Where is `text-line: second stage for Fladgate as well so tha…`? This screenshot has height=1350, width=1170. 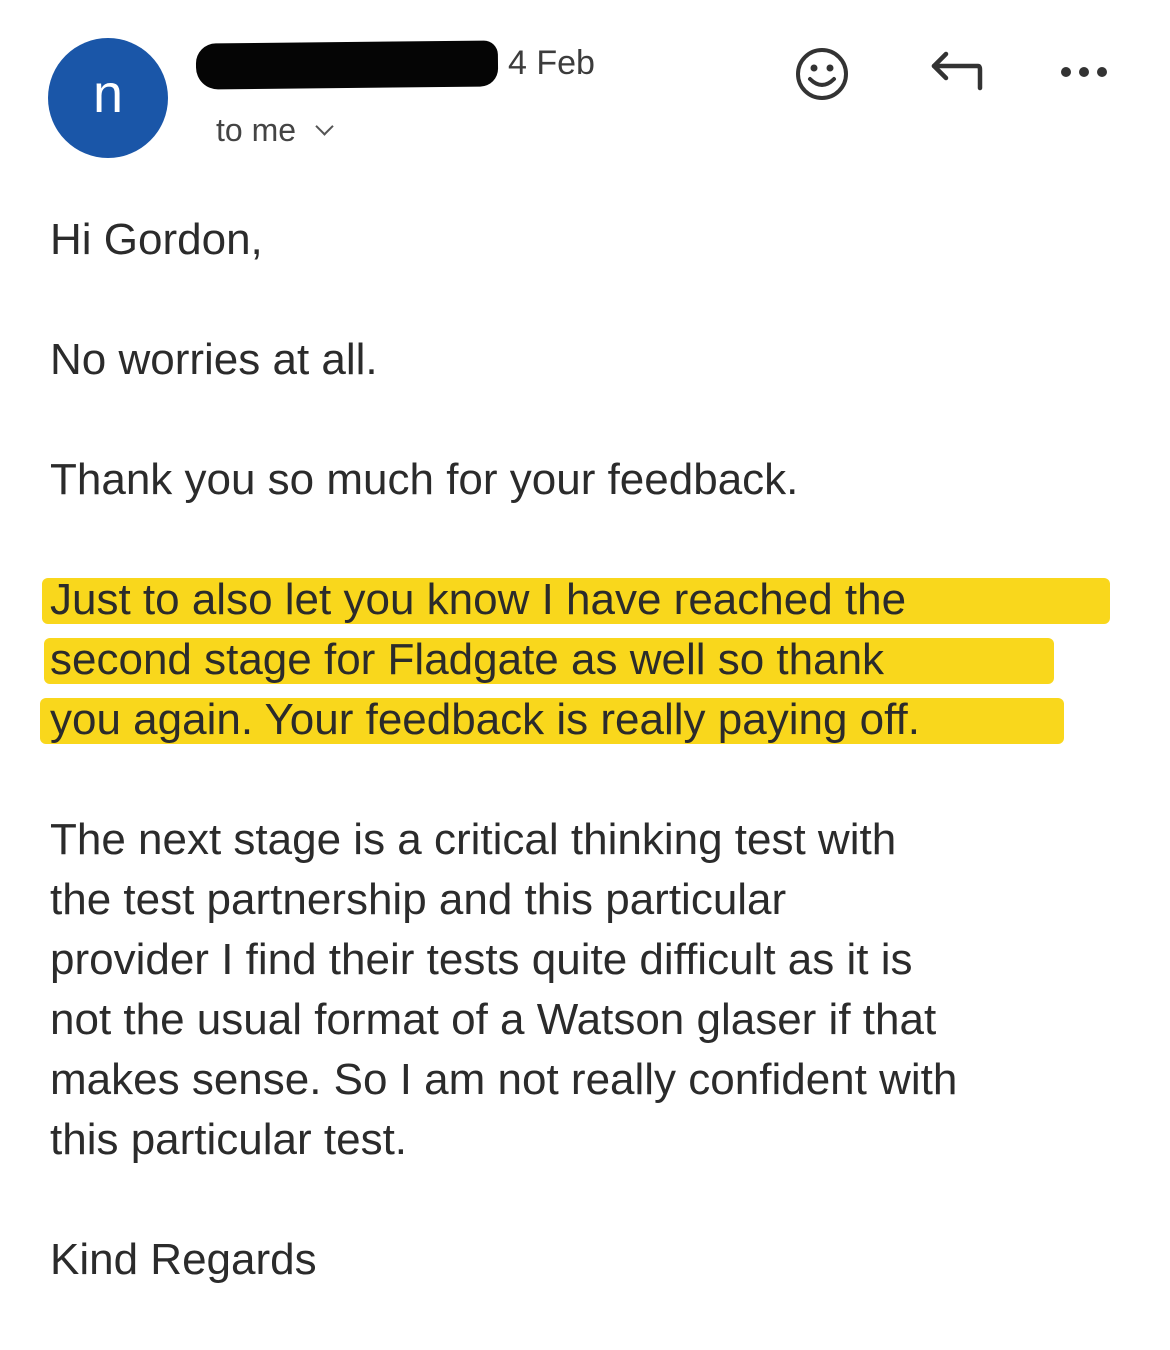
text-line: second stage for Fladgate as well so tha… is located at coordinates (467, 659).